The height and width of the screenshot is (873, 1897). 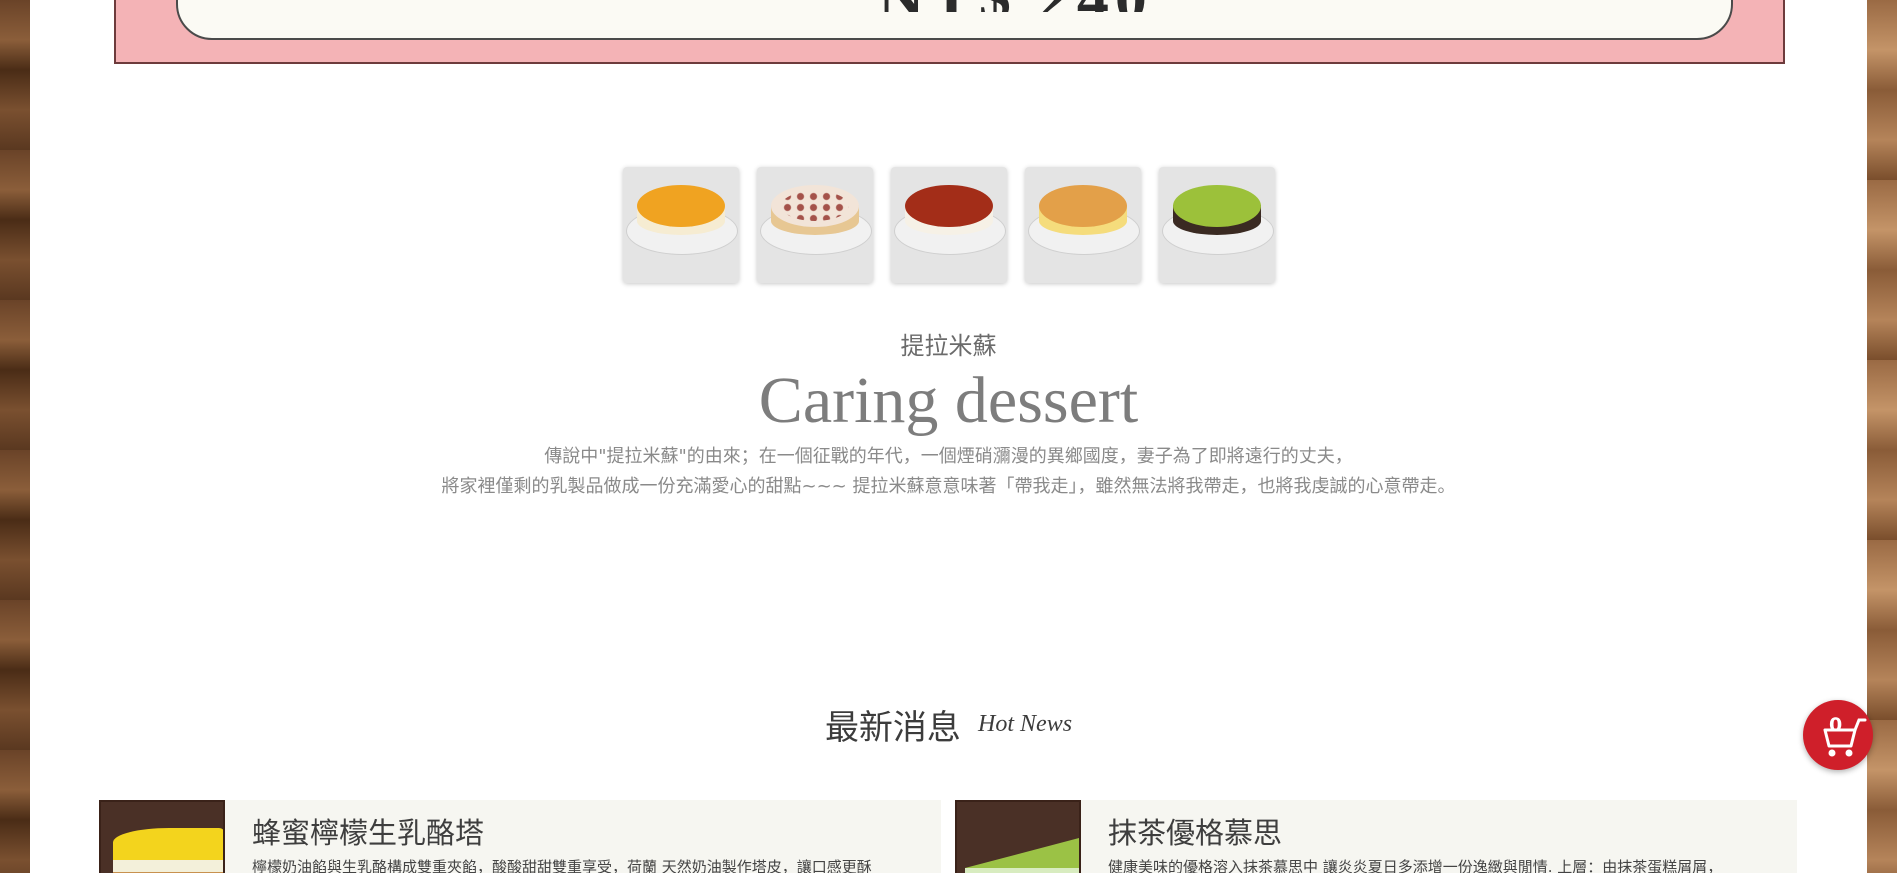 What do you see at coordinates (1015, 6) in the screenshot?
I see `banner-price: NT$ 240` at bounding box center [1015, 6].